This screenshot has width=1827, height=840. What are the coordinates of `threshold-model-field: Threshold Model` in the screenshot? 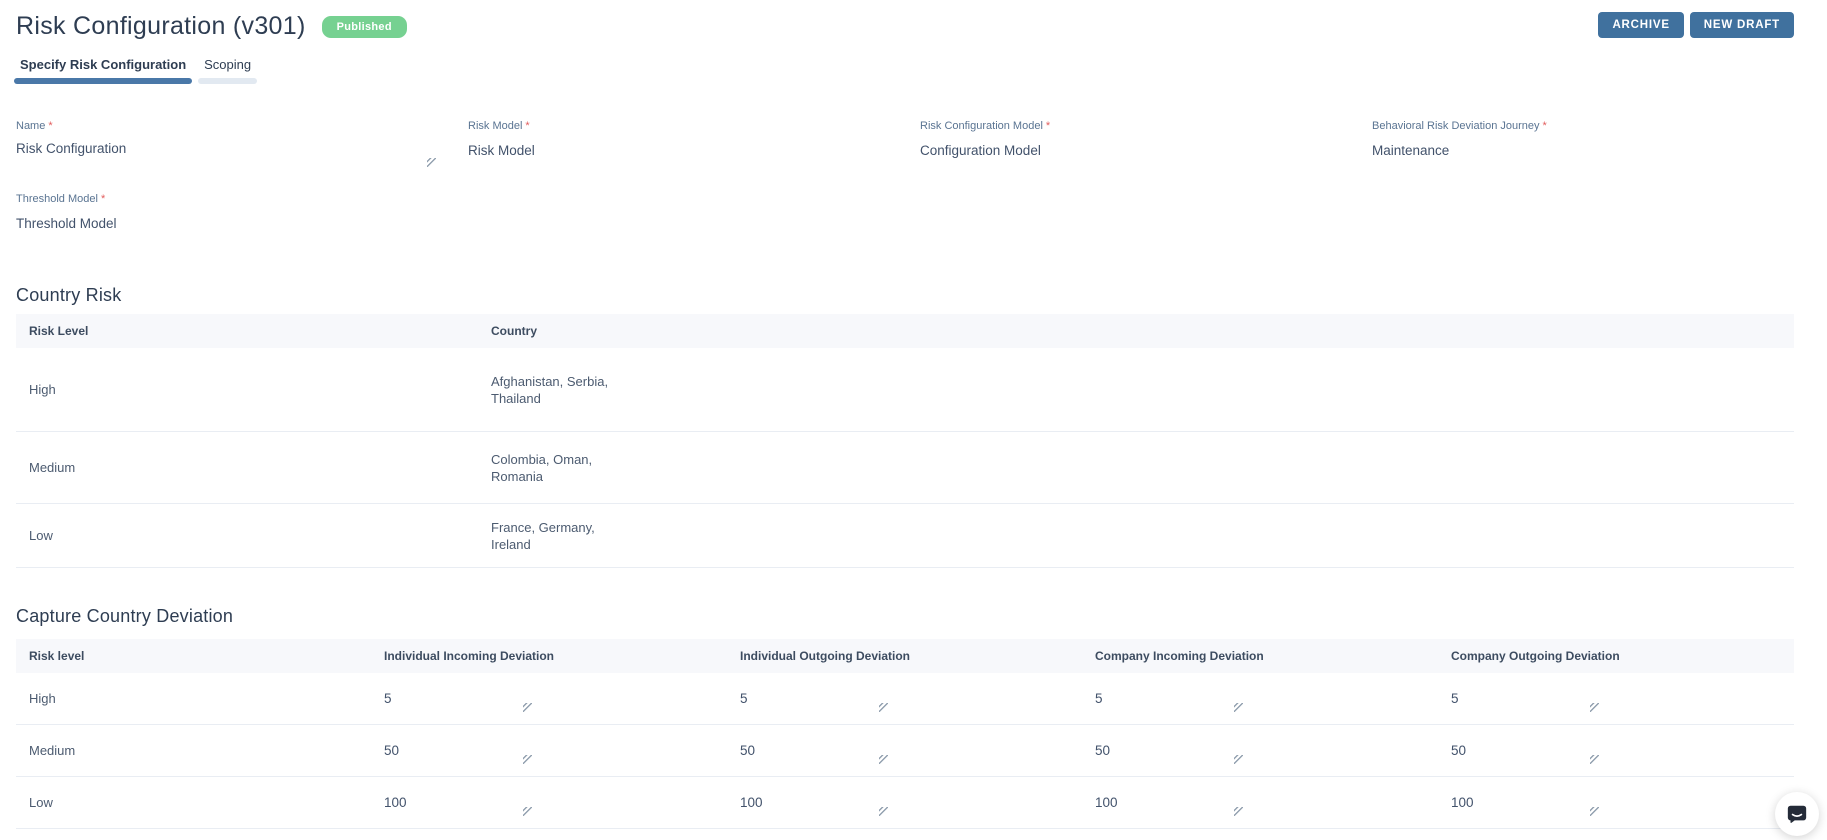 It's located at (227, 223).